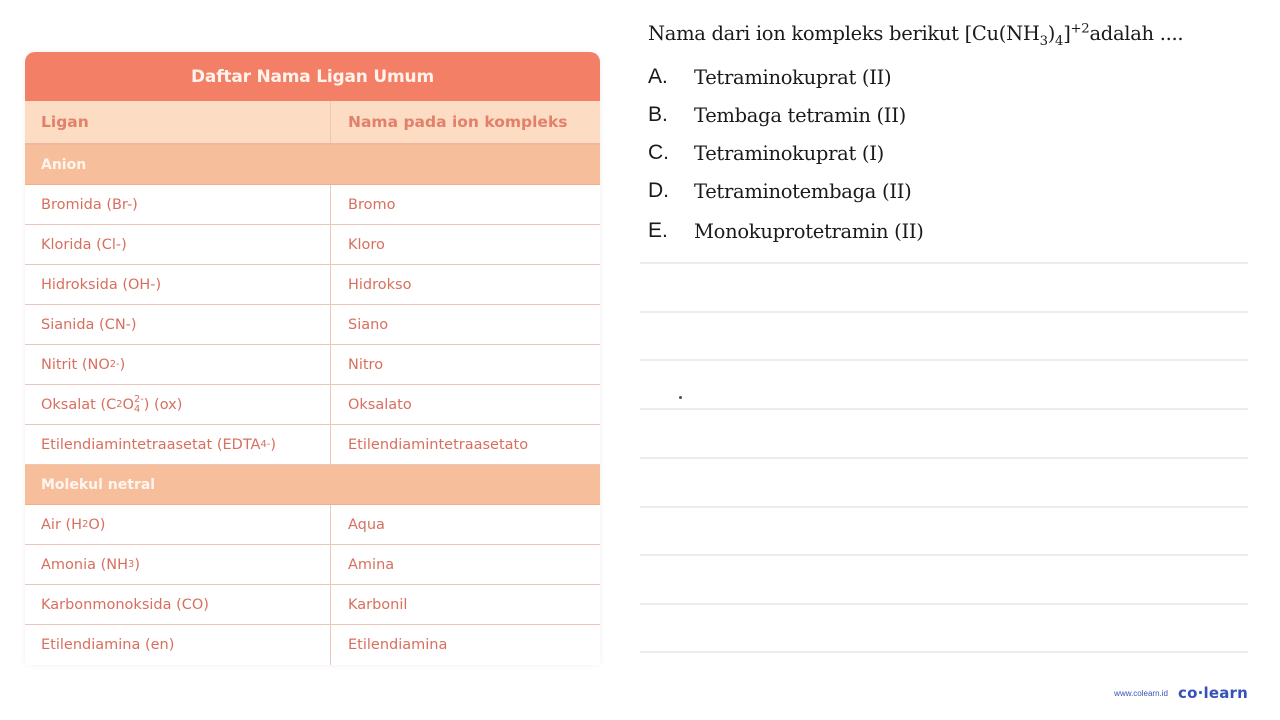  Describe the element at coordinates (438, 444) in the screenshot. I see `name-cell: Etilendiamintetraasetato` at that location.